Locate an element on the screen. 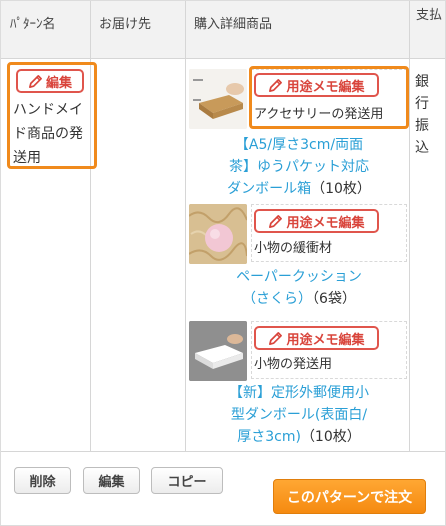  delete-button: 削除 is located at coordinates (42, 480).